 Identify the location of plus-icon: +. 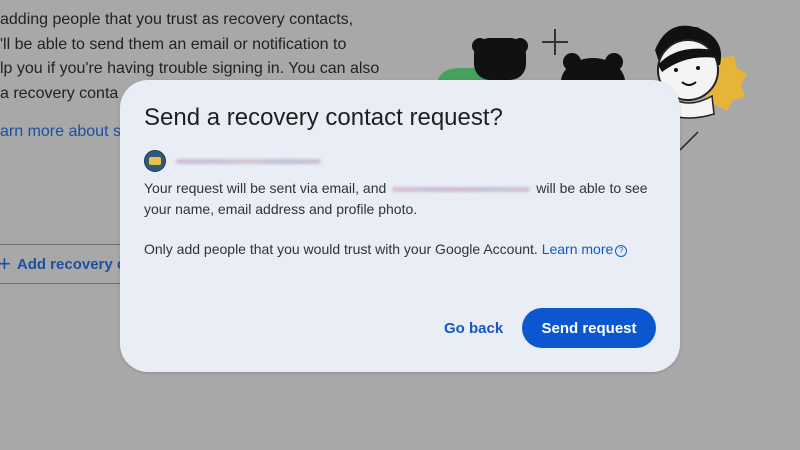
(5, 263).